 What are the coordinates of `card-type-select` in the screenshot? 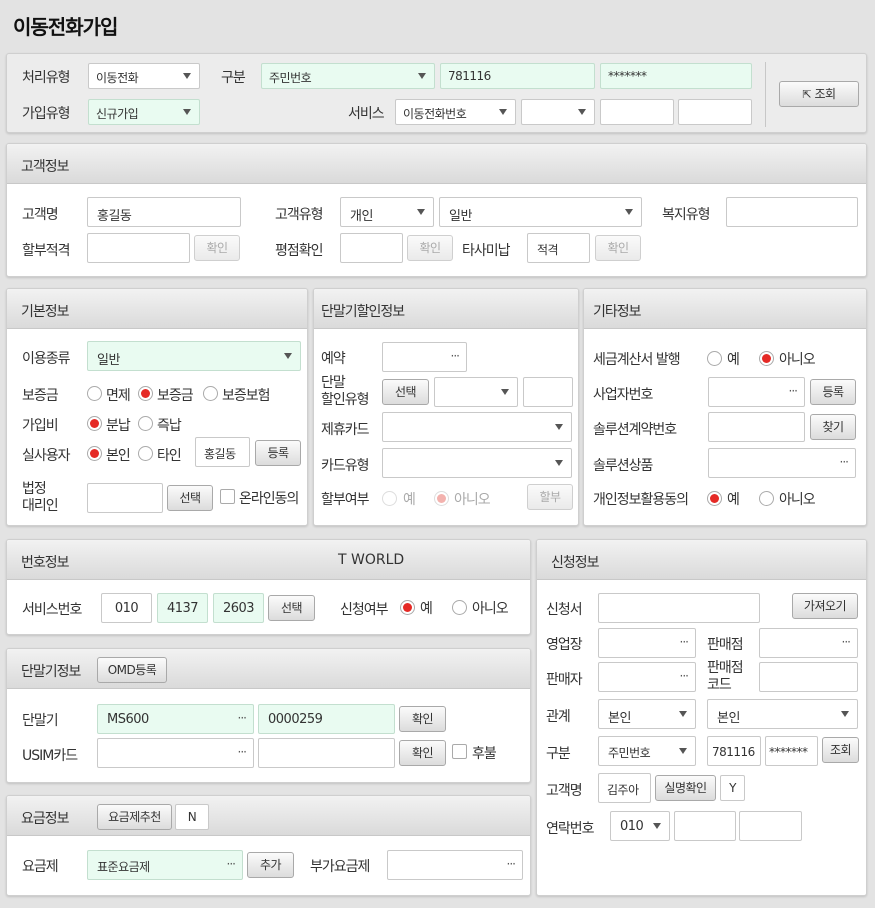 It's located at (477, 463).